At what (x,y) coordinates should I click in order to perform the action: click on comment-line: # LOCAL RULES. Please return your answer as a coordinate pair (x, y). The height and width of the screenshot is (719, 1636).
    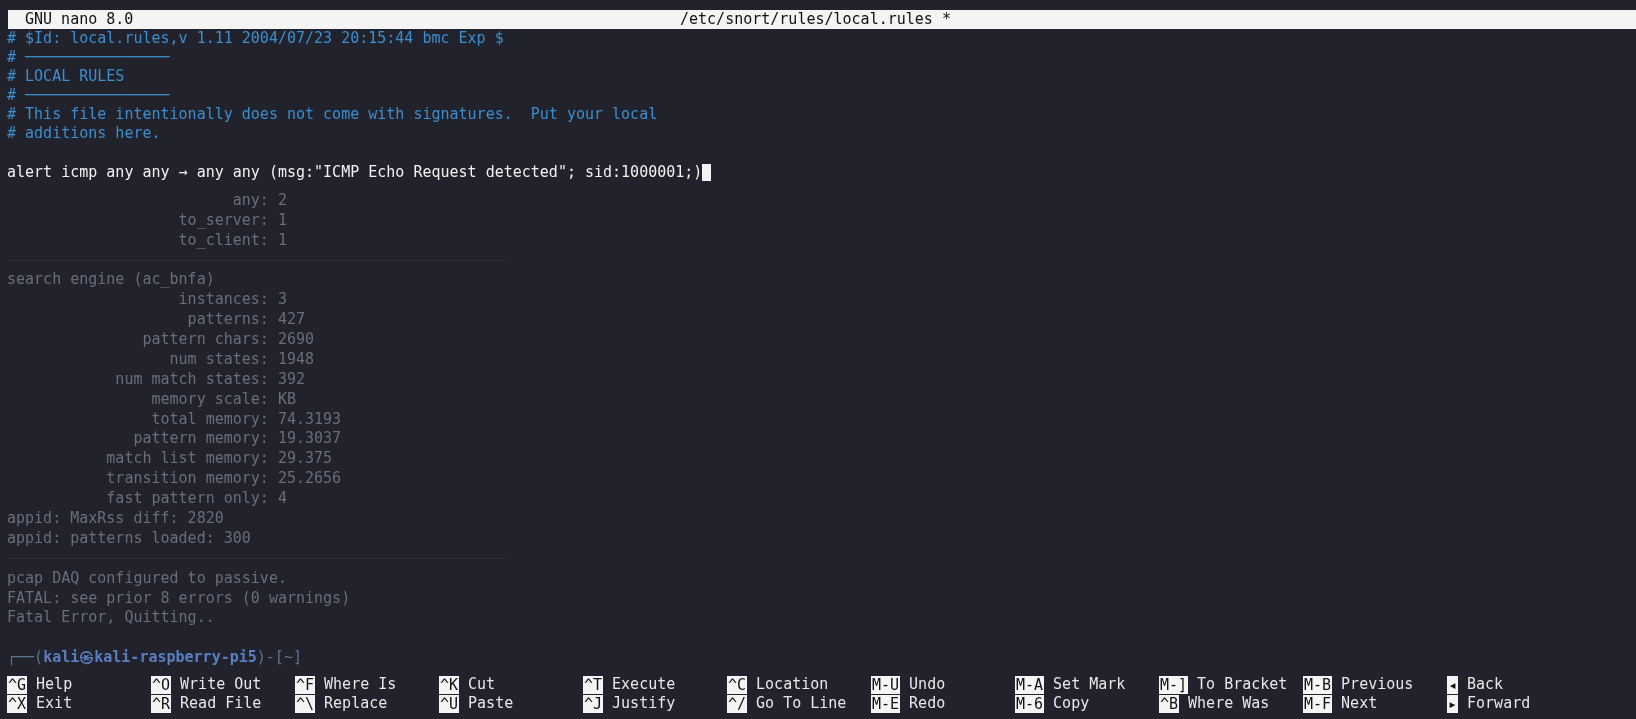
    Looking at the image, I should click on (66, 77).